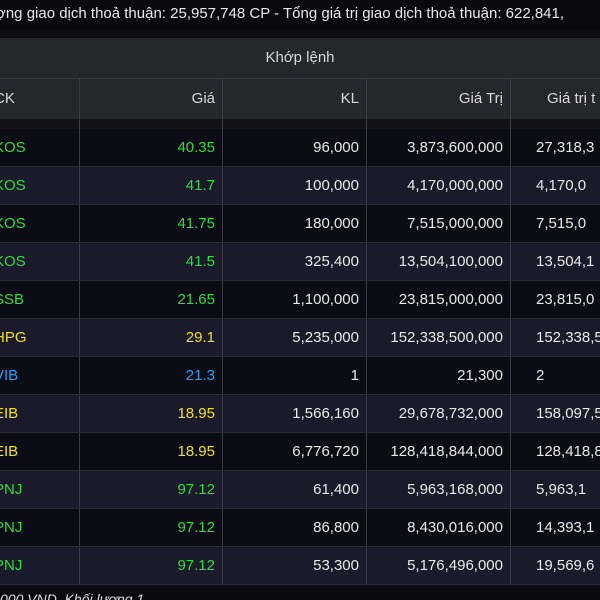  What do you see at coordinates (151, 99) in the screenshot?
I see `header-gia: Giá` at bounding box center [151, 99].